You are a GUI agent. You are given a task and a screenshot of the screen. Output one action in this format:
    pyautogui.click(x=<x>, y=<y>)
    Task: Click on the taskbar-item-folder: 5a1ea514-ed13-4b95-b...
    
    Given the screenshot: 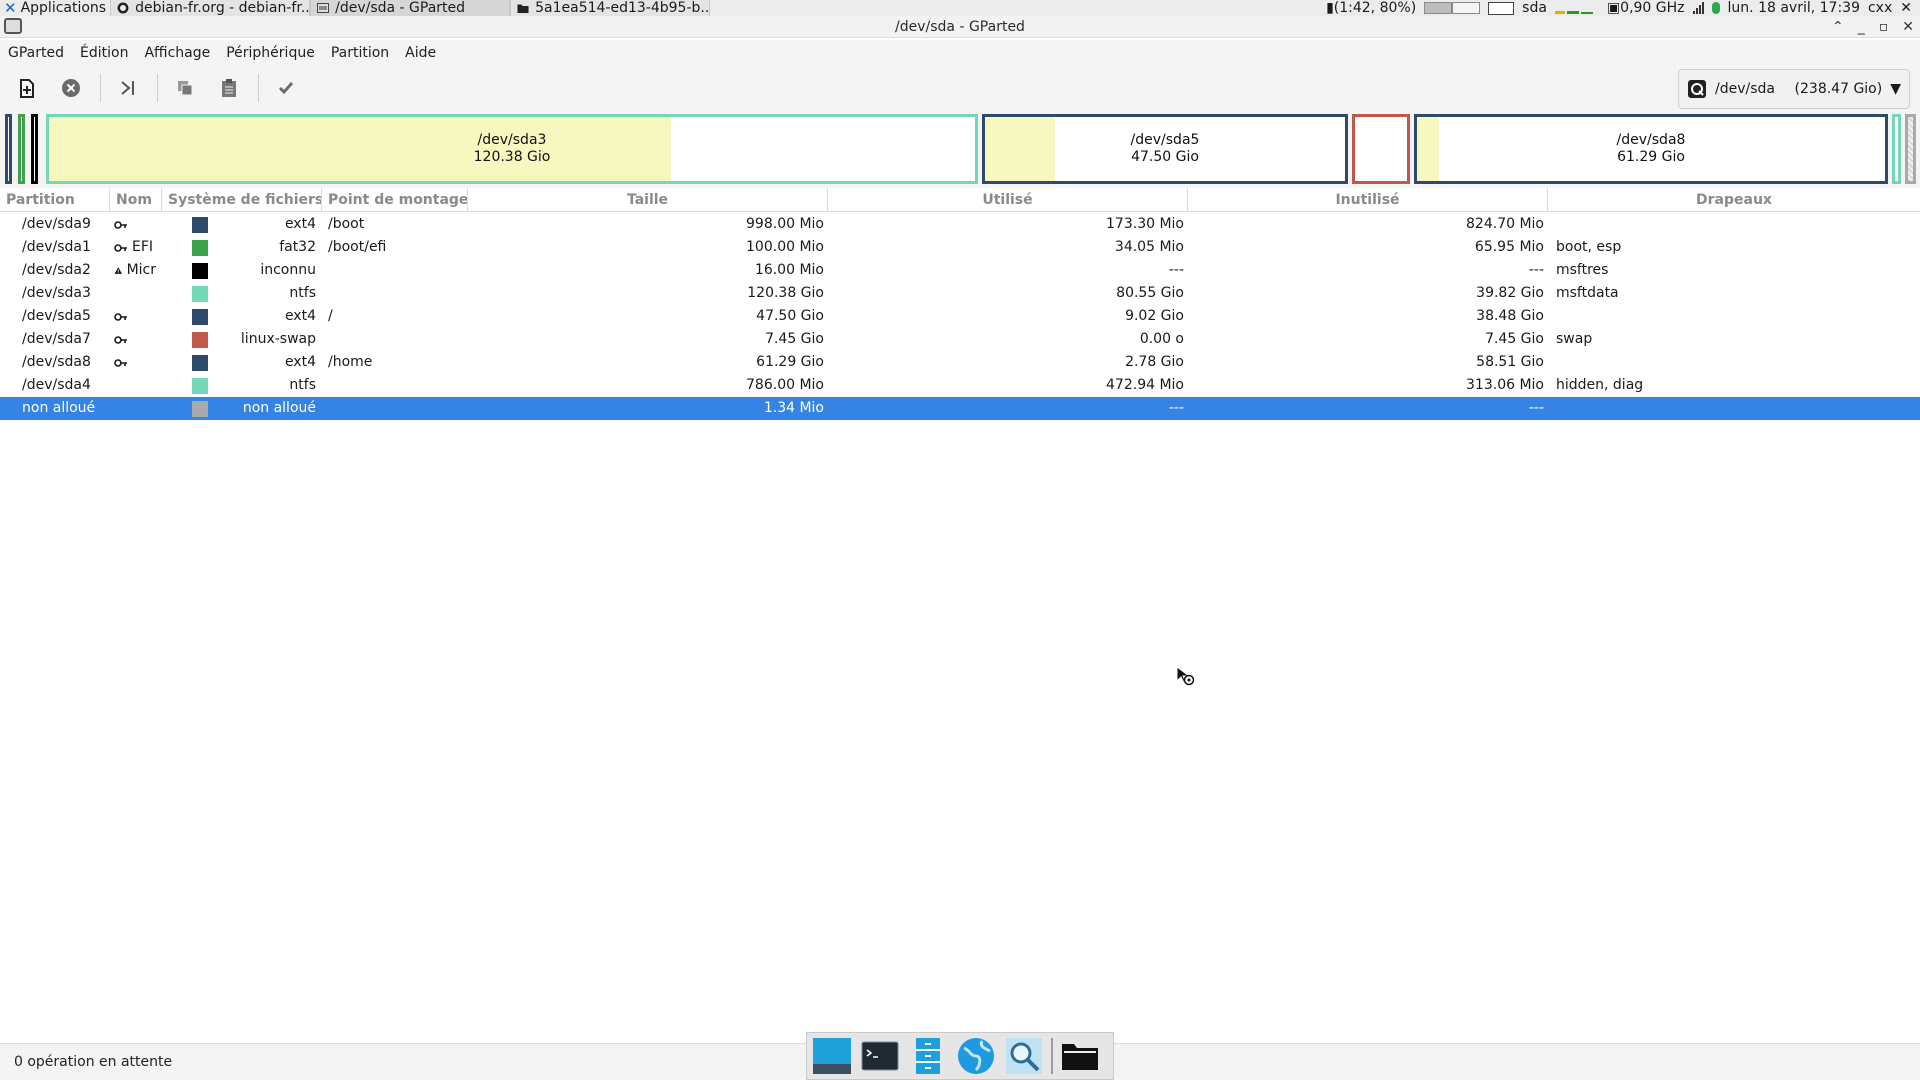 What is the action you would take?
    pyautogui.click(x=610, y=8)
    